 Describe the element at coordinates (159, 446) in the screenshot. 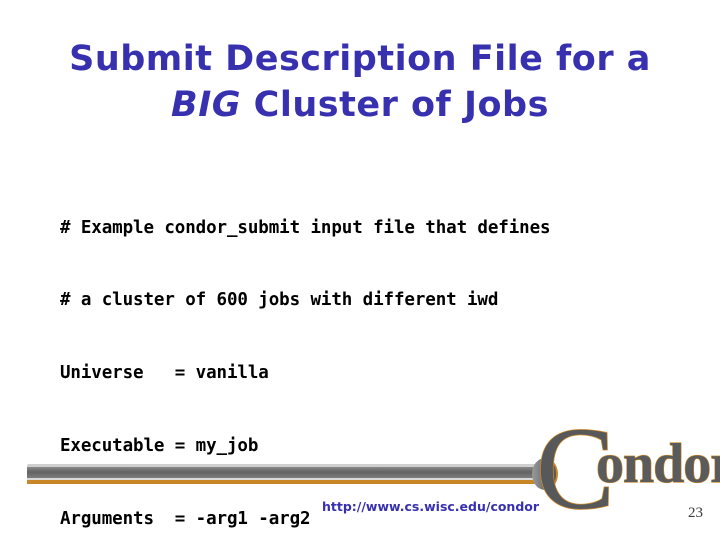

I see `code-line: Executable = my_job` at that location.